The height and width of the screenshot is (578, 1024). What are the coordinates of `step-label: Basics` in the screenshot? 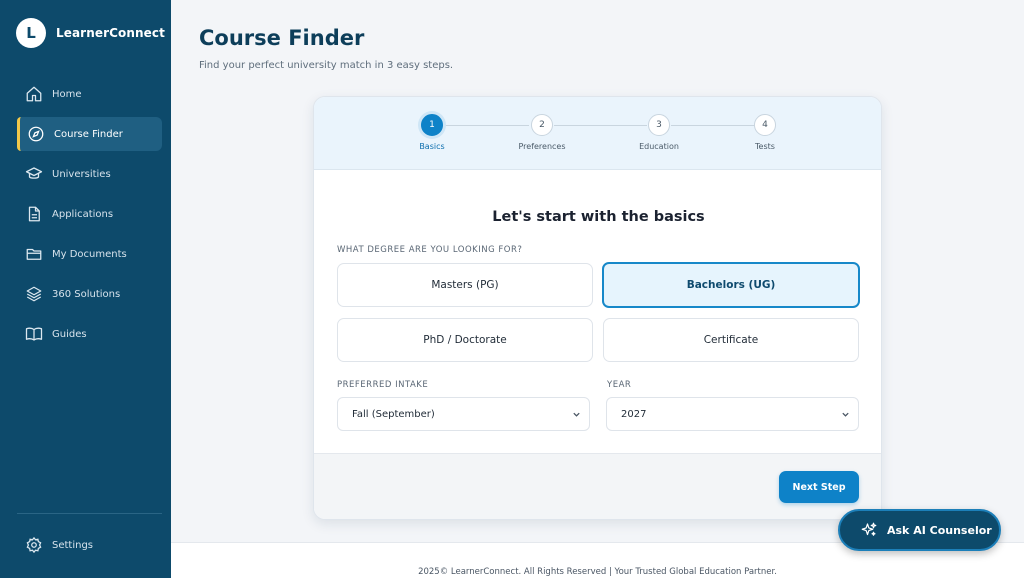 It's located at (432, 146).